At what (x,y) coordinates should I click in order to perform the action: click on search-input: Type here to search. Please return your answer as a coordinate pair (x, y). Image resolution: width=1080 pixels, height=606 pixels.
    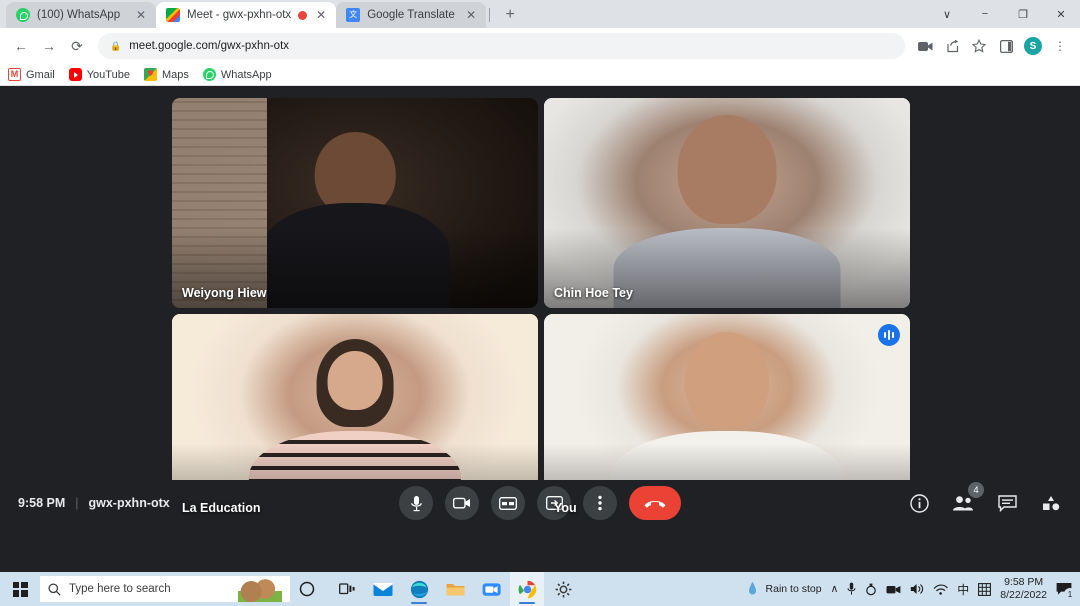
    Looking at the image, I should click on (165, 589).